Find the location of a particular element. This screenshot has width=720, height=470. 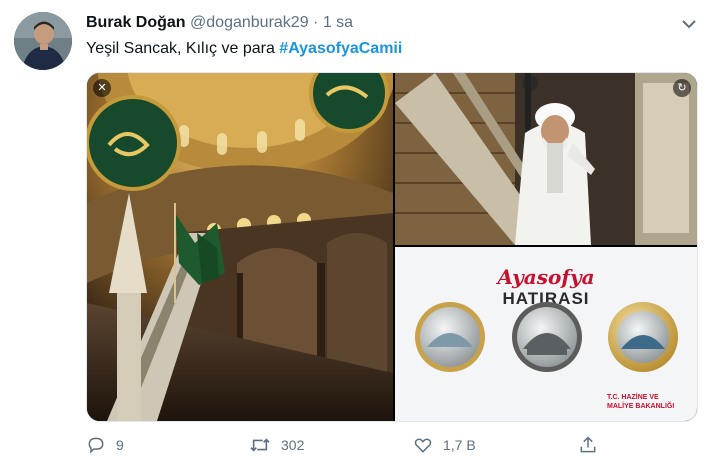

author-handle: @doganburak29 is located at coordinates (249, 22).